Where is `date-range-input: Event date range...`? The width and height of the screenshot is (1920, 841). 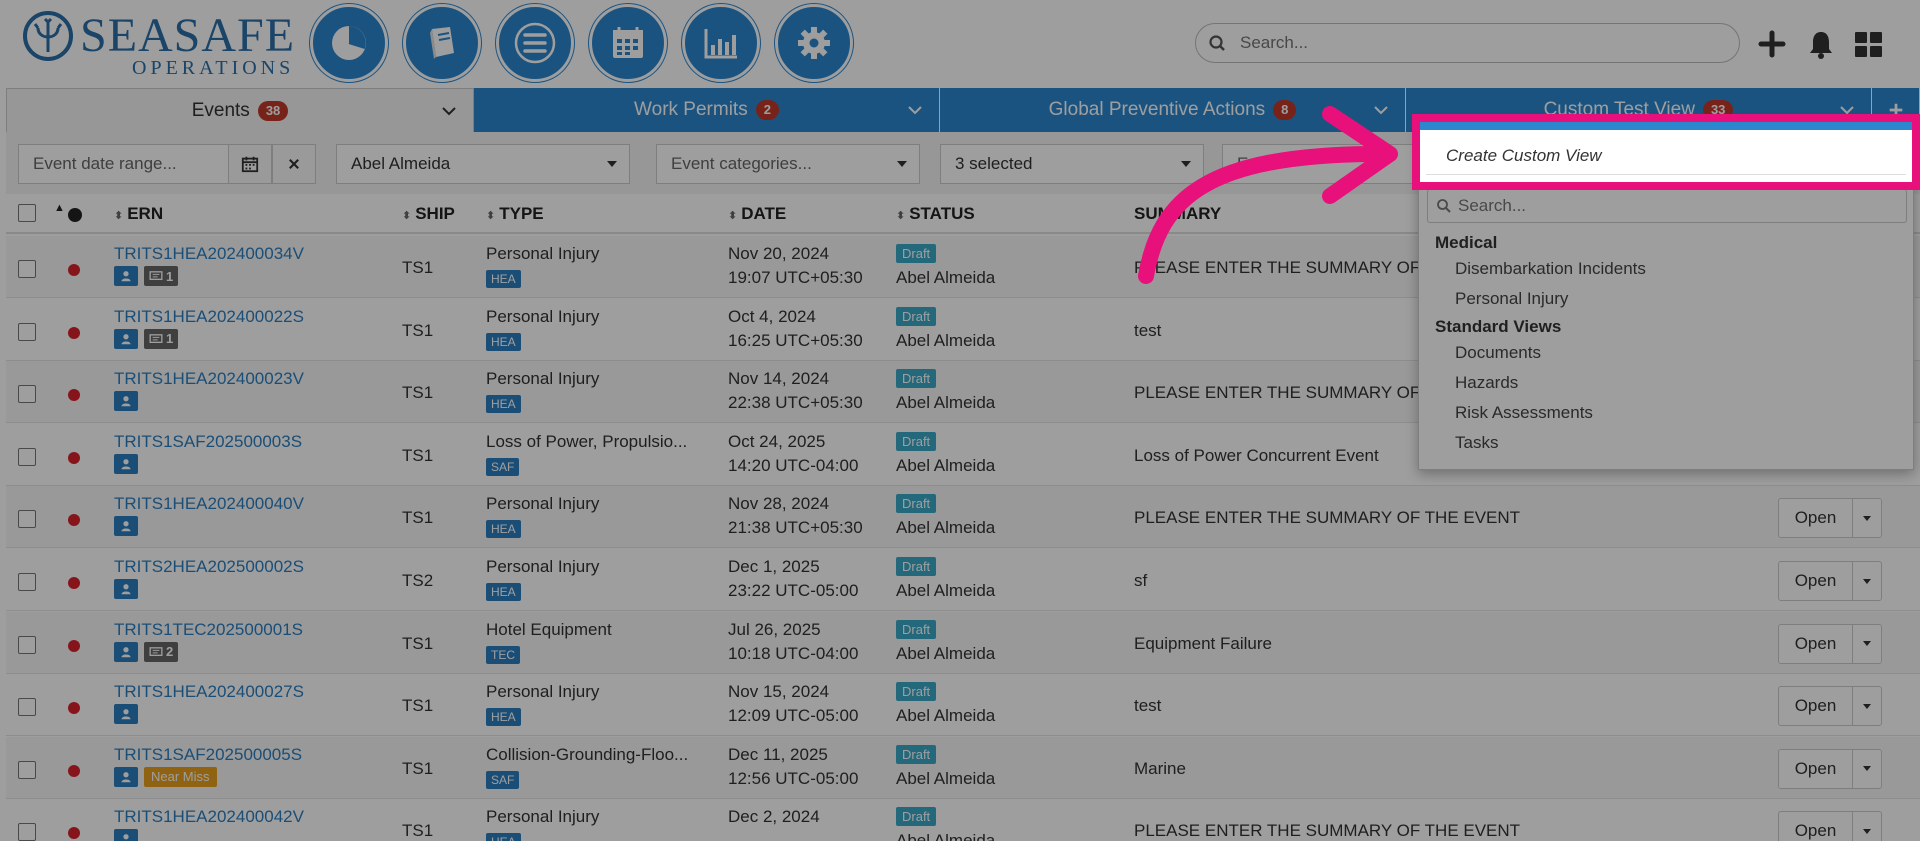
date-range-input: Event date range... is located at coordinates (124, 164).